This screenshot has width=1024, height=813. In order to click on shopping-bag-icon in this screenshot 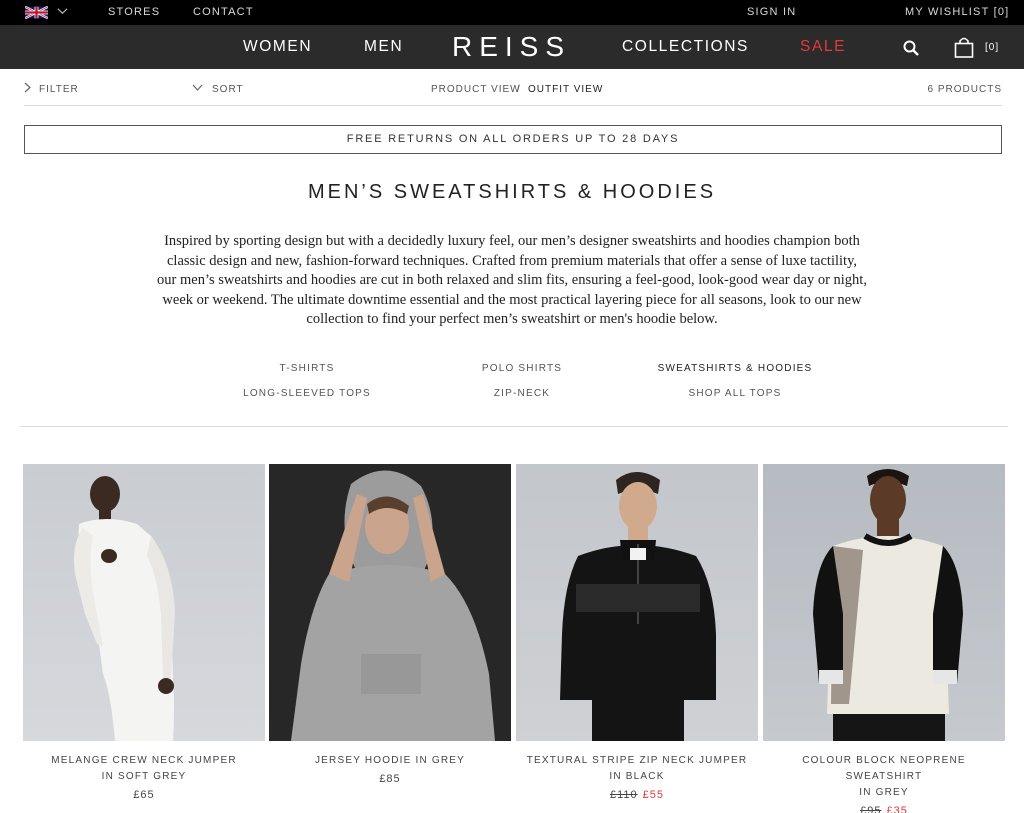, I will do `click(964, 47)`.